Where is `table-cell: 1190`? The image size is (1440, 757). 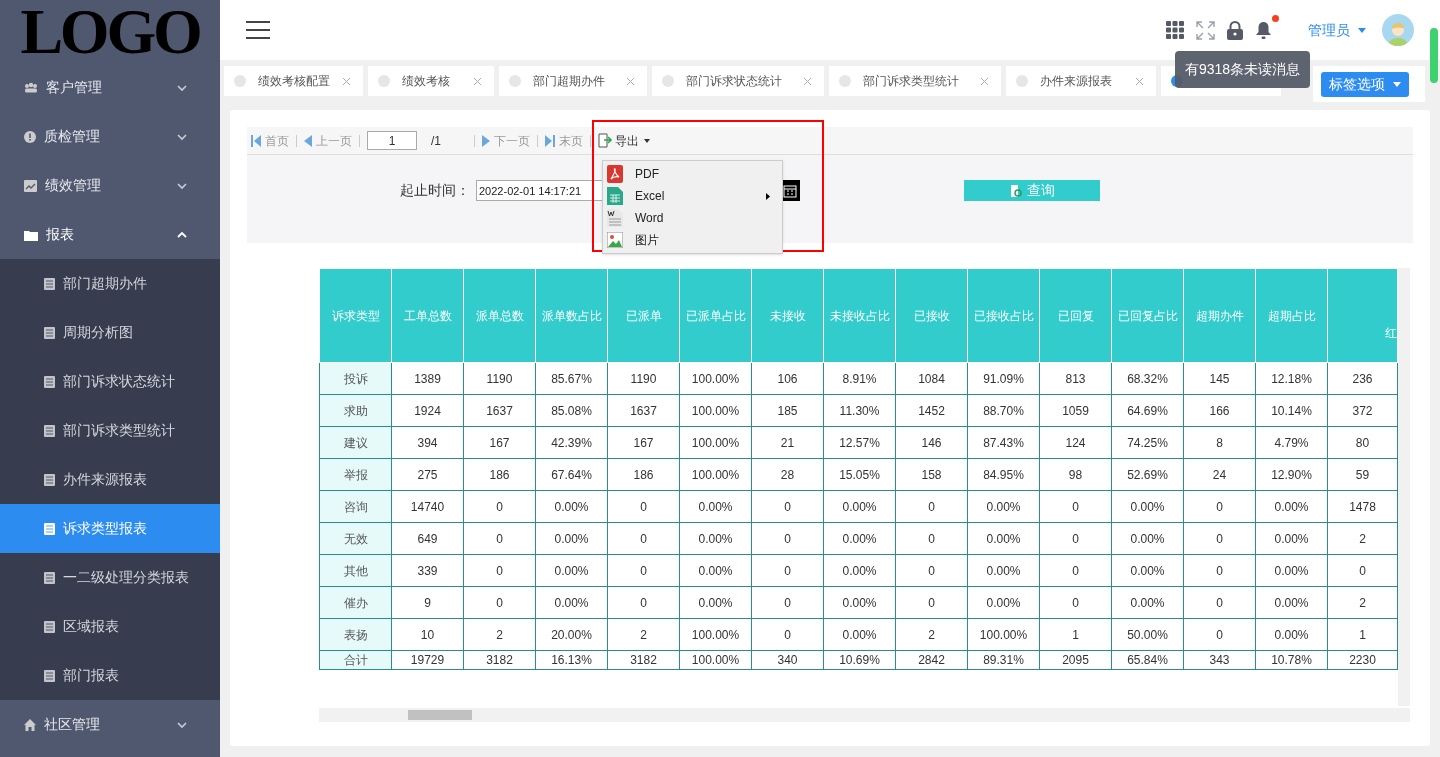
table-cell: 1190 is located at coordinates (643, 378).